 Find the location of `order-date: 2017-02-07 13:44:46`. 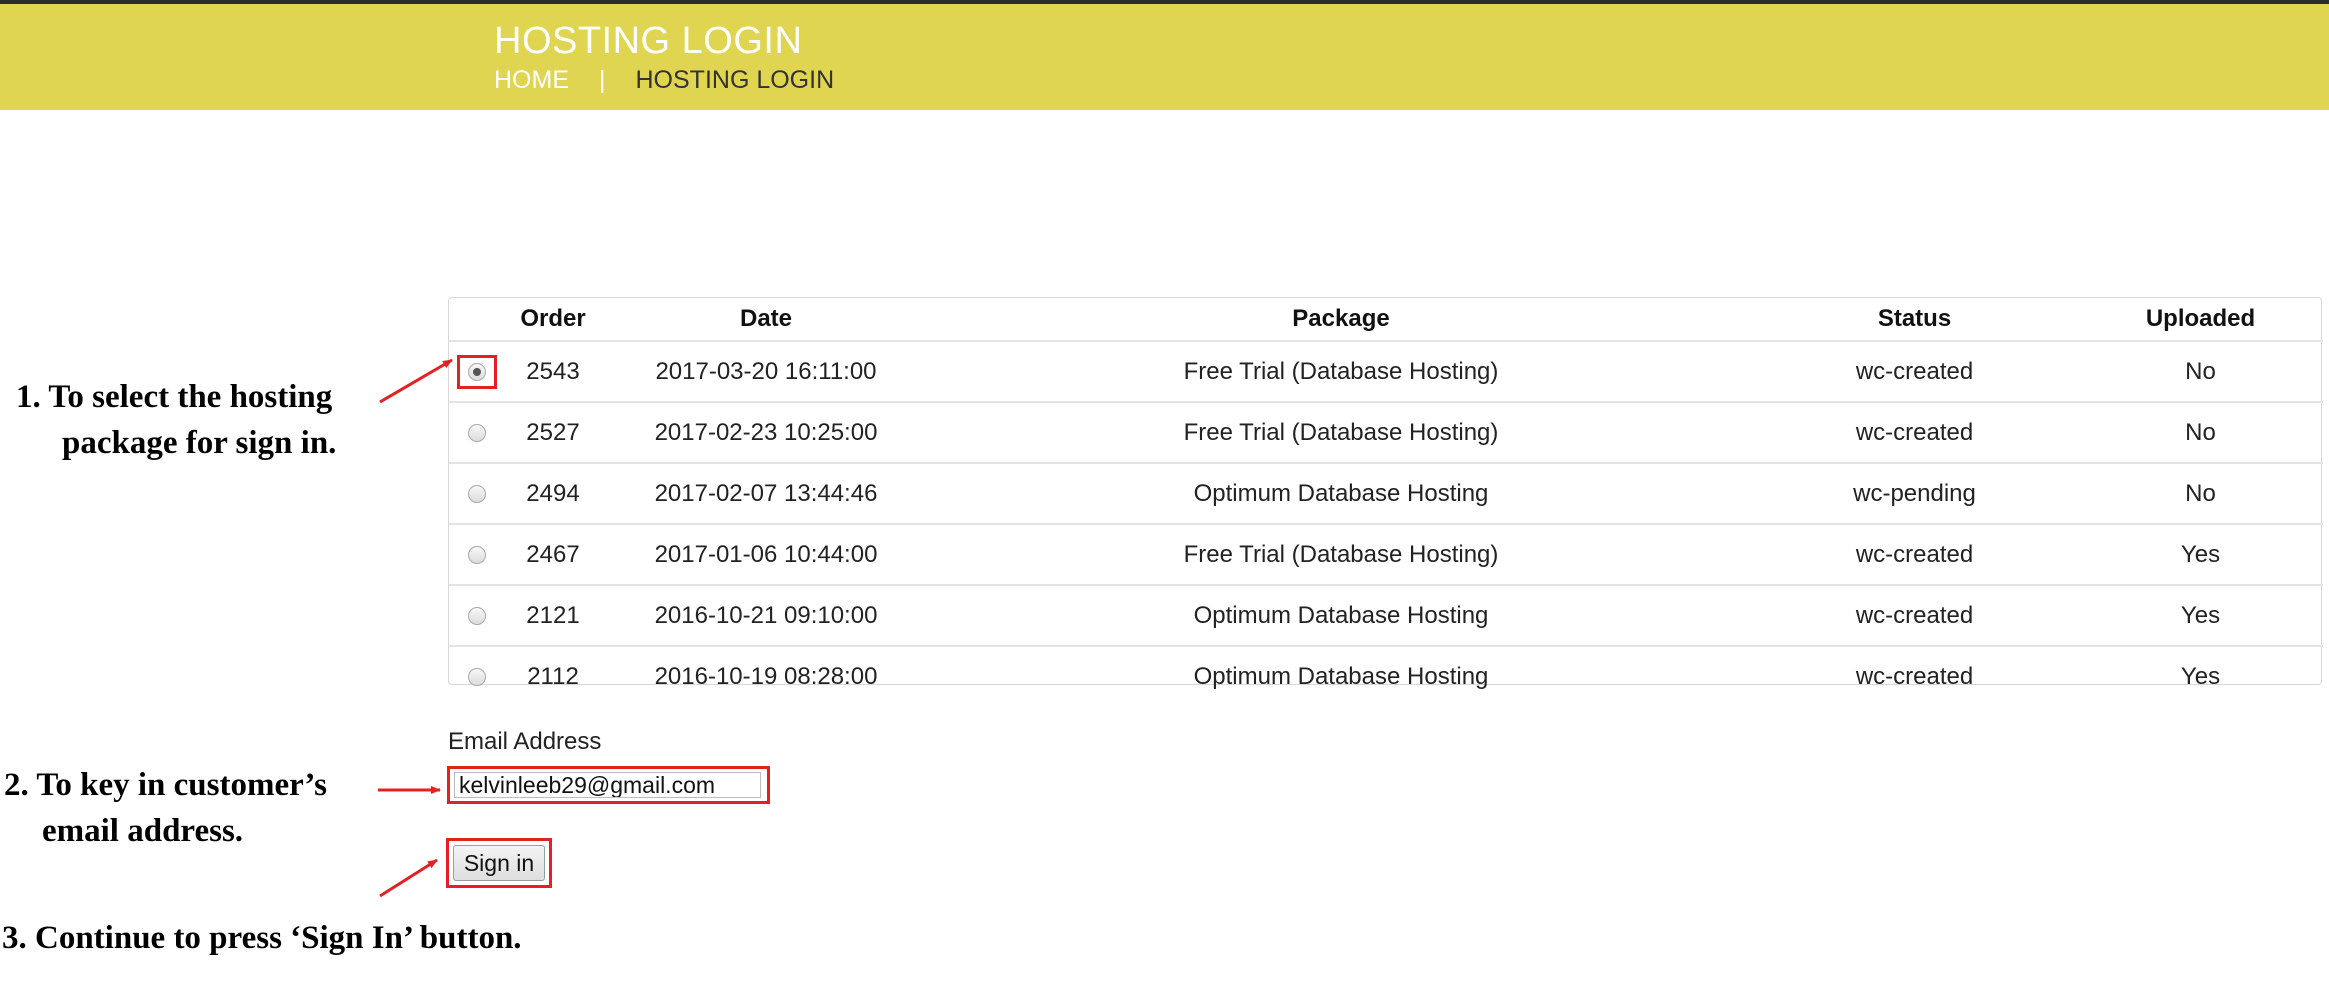

order-date: 2017-02-07 13:44:46 is located at coordinates (766, 493).